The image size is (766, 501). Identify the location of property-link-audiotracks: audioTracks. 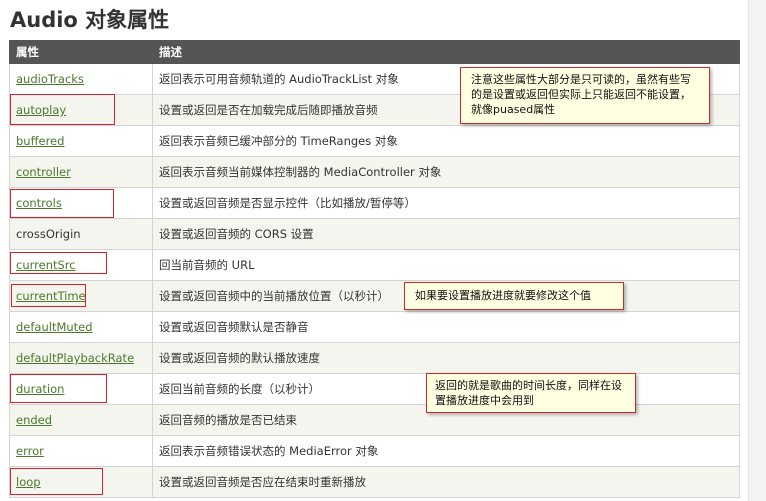
(50, 79).